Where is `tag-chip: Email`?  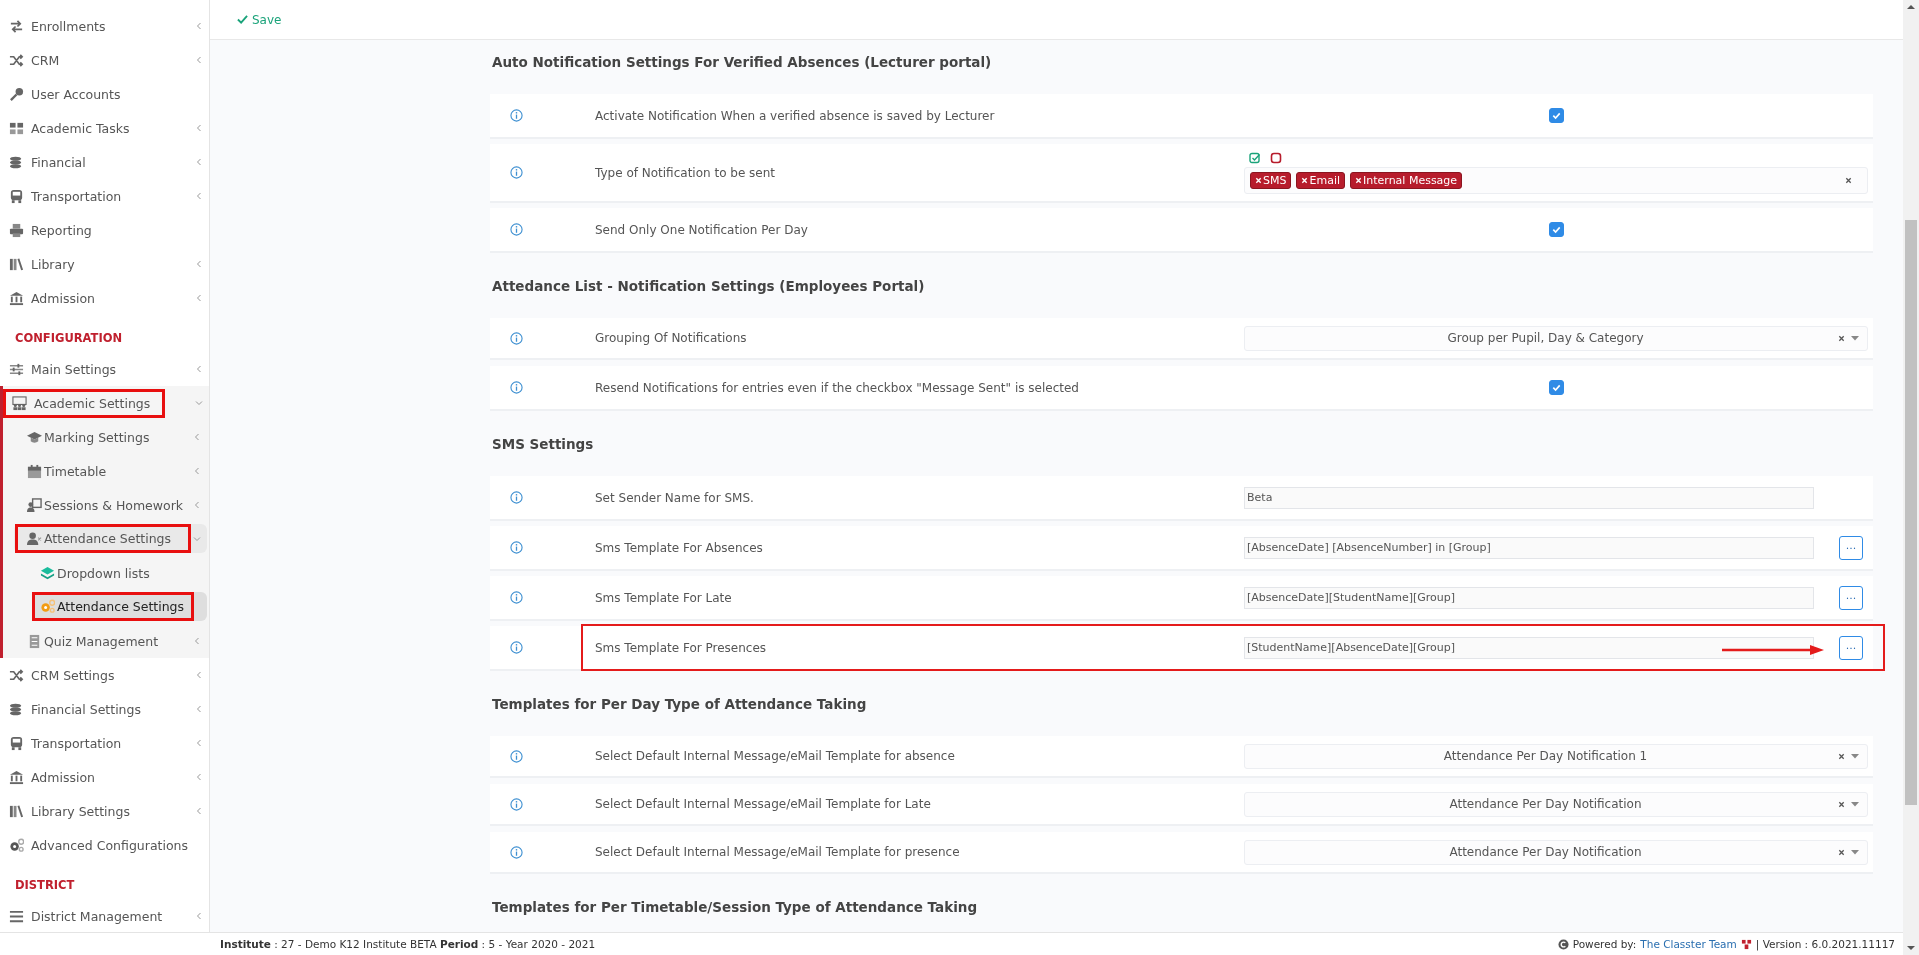
tag-chip: Email is located at coordinates (1320, 180).